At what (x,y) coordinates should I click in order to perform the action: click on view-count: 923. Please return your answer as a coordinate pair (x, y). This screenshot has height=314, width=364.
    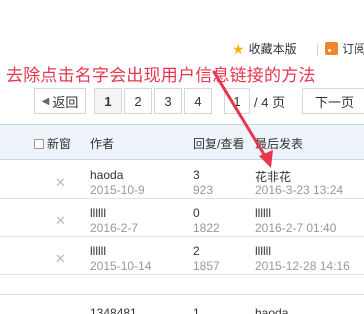
    Looking at the image, I should click on (203, 190).